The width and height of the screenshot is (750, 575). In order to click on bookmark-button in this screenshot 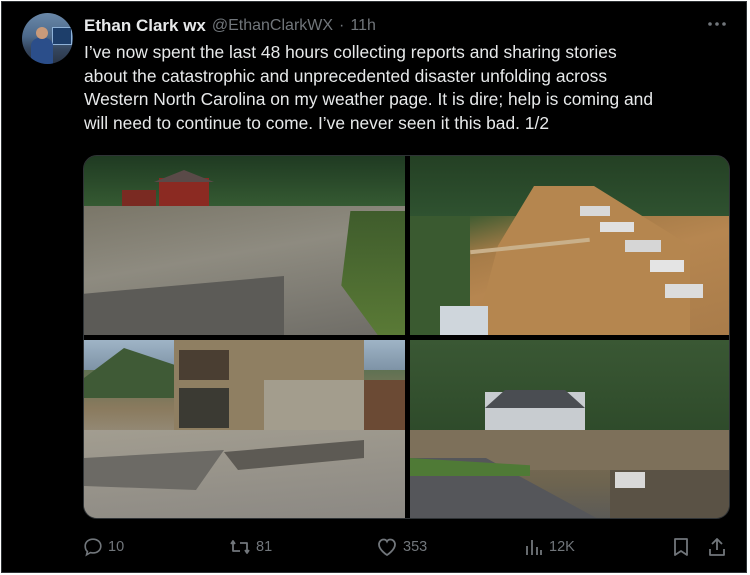, I will do `click(681, 547)`.